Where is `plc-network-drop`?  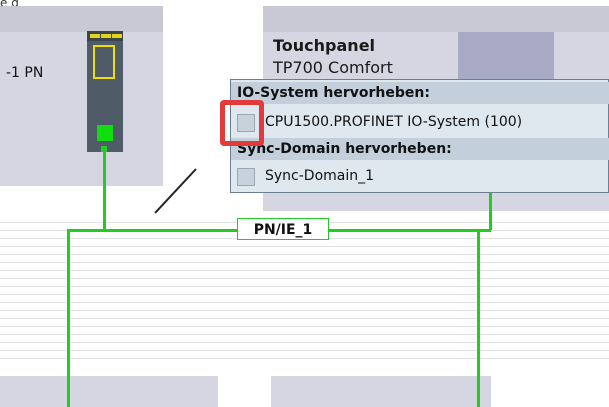
plc-network-drop is located at coordinates (104, 190).